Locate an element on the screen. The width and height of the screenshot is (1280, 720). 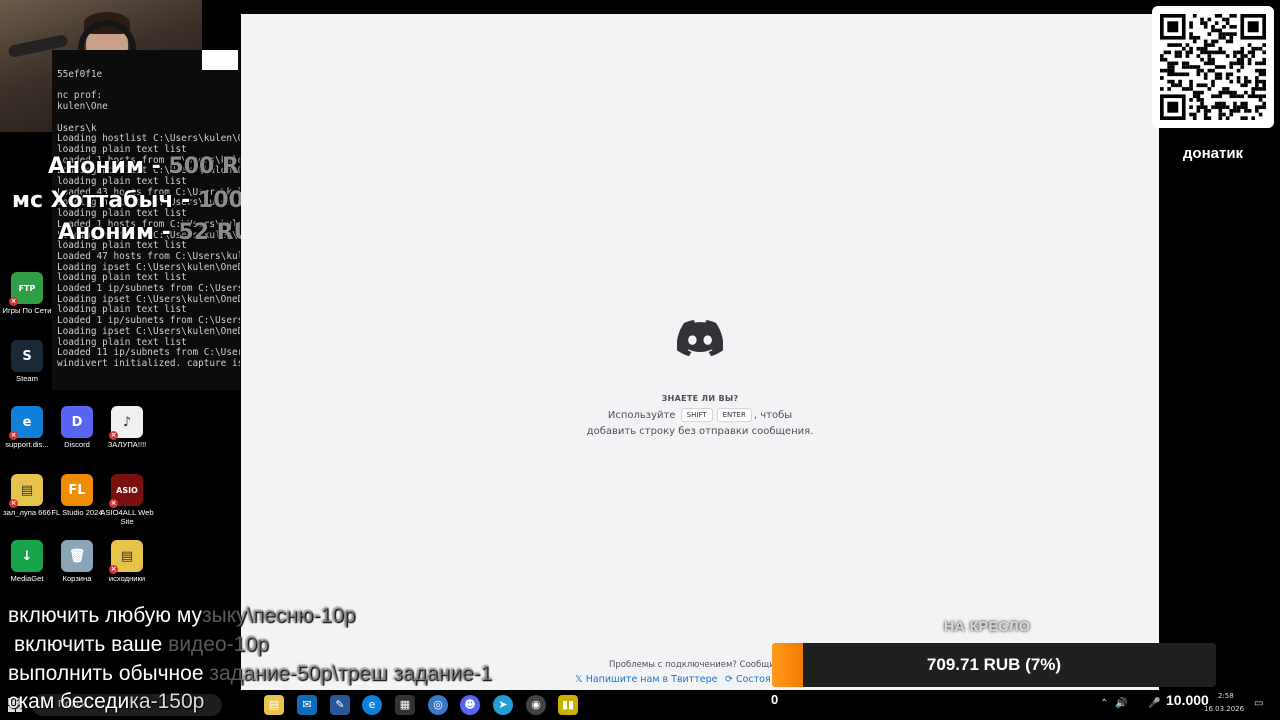
menu-line: скам беседика-150р is located at coordinates (106, 701).